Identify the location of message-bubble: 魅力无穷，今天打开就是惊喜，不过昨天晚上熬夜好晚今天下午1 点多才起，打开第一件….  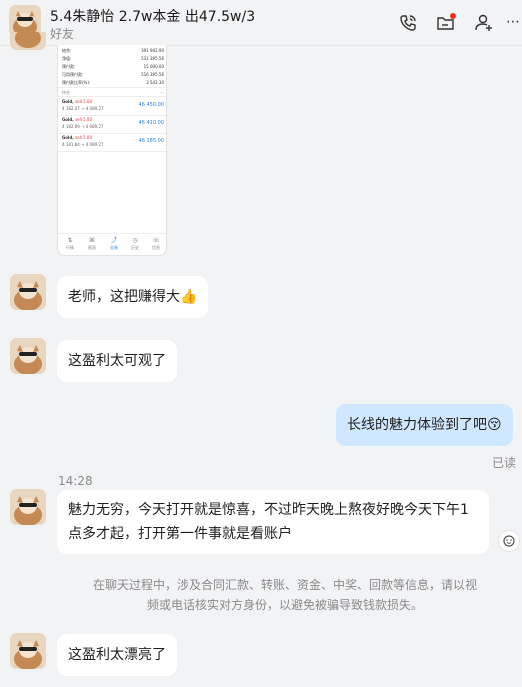
(273, 522).